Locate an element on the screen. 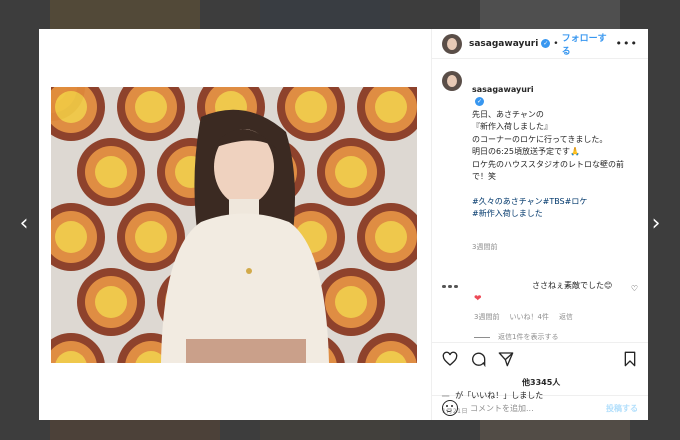 The image size is (680, 440). action-icons is located at coordinates (540, 359).